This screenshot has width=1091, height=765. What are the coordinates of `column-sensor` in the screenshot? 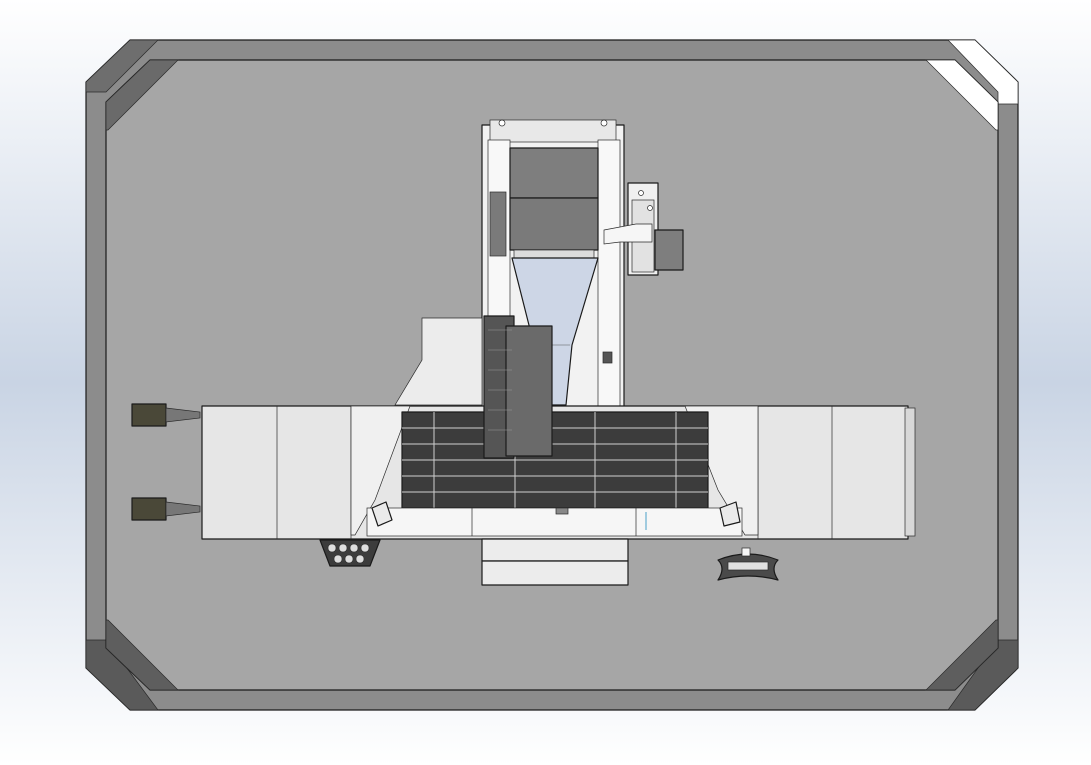 It's located at (607, 357).